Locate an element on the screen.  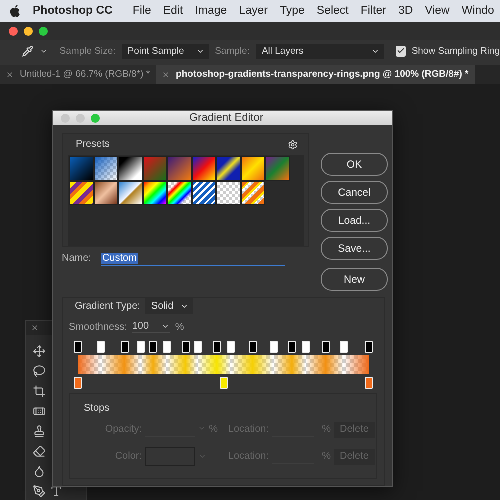
dialog-button: OK is located at coordinates (354, 164).